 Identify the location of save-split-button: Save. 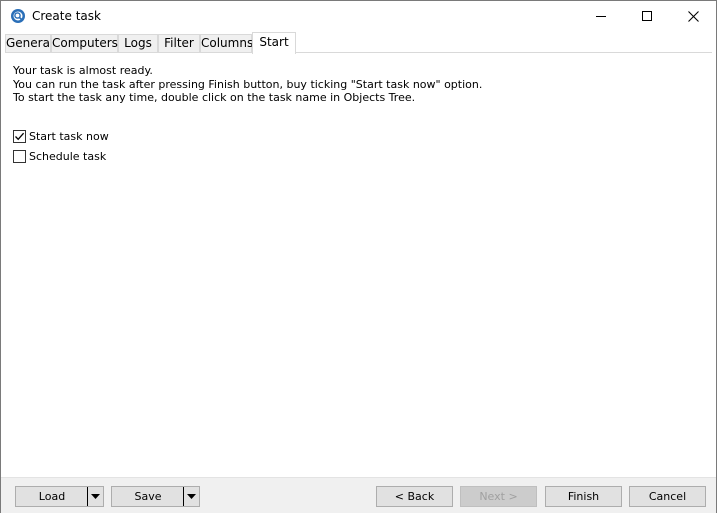
(155, 496).